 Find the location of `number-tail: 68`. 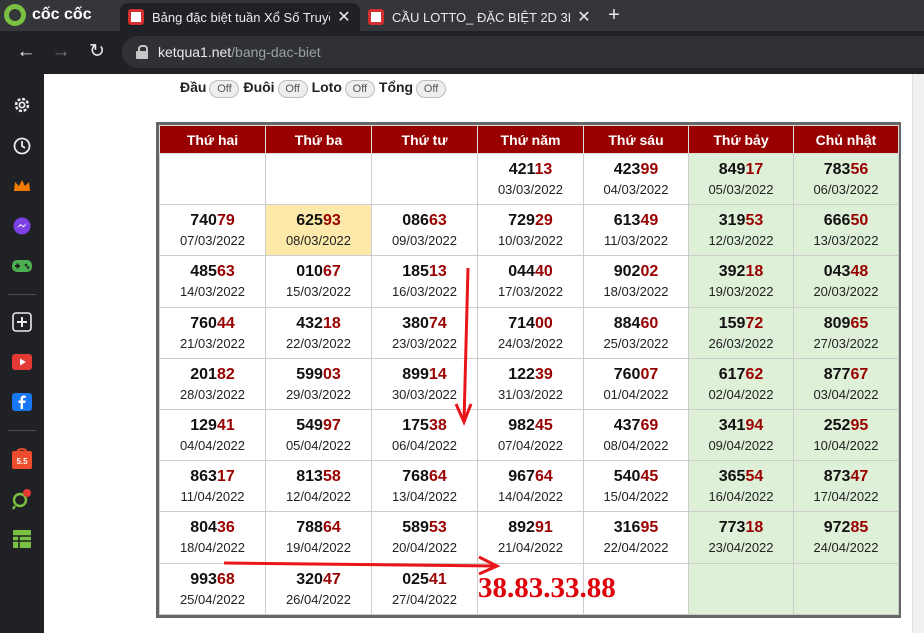

number-tail: 68 is located at coordinates (225, 579).